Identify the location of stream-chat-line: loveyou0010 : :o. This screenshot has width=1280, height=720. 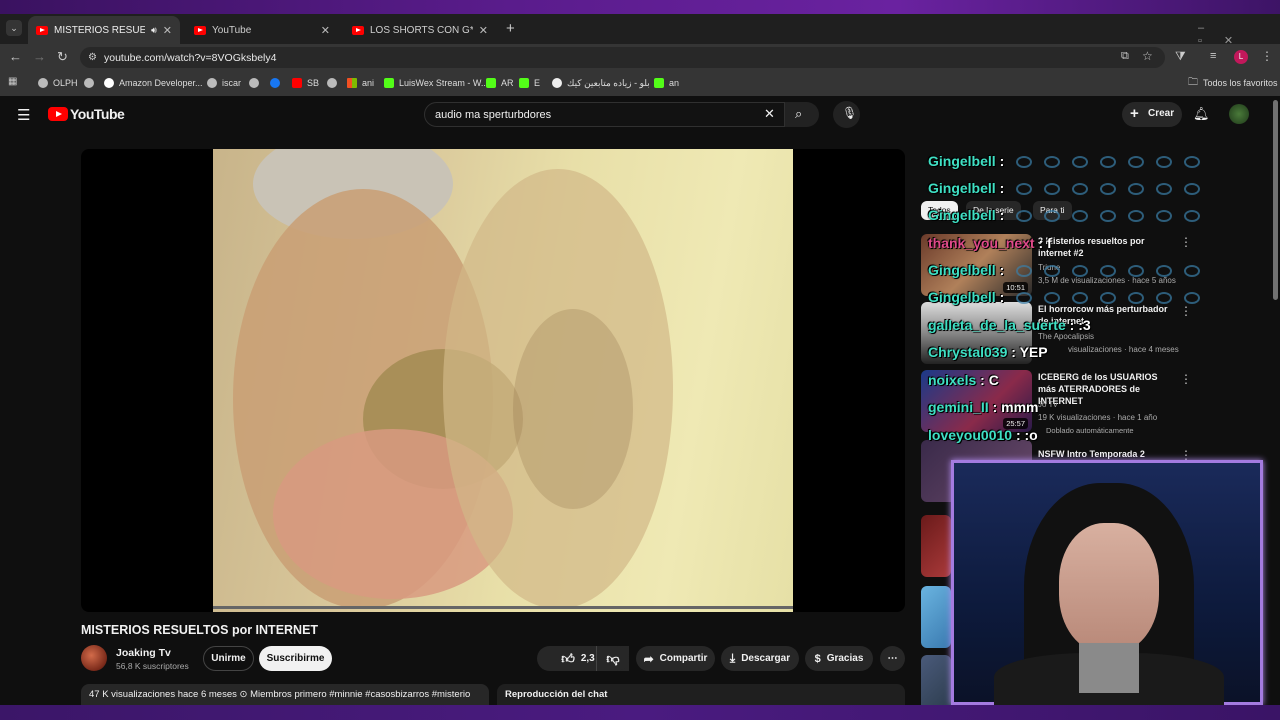
(983, 435).